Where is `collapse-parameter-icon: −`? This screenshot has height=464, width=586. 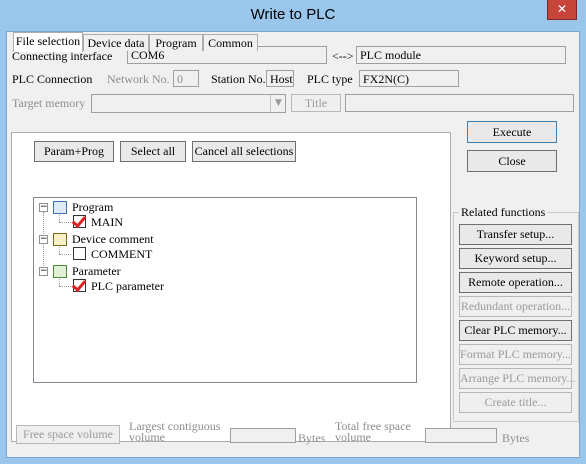 collapse-parameter-icon: − is located at coordinates (43, 271).